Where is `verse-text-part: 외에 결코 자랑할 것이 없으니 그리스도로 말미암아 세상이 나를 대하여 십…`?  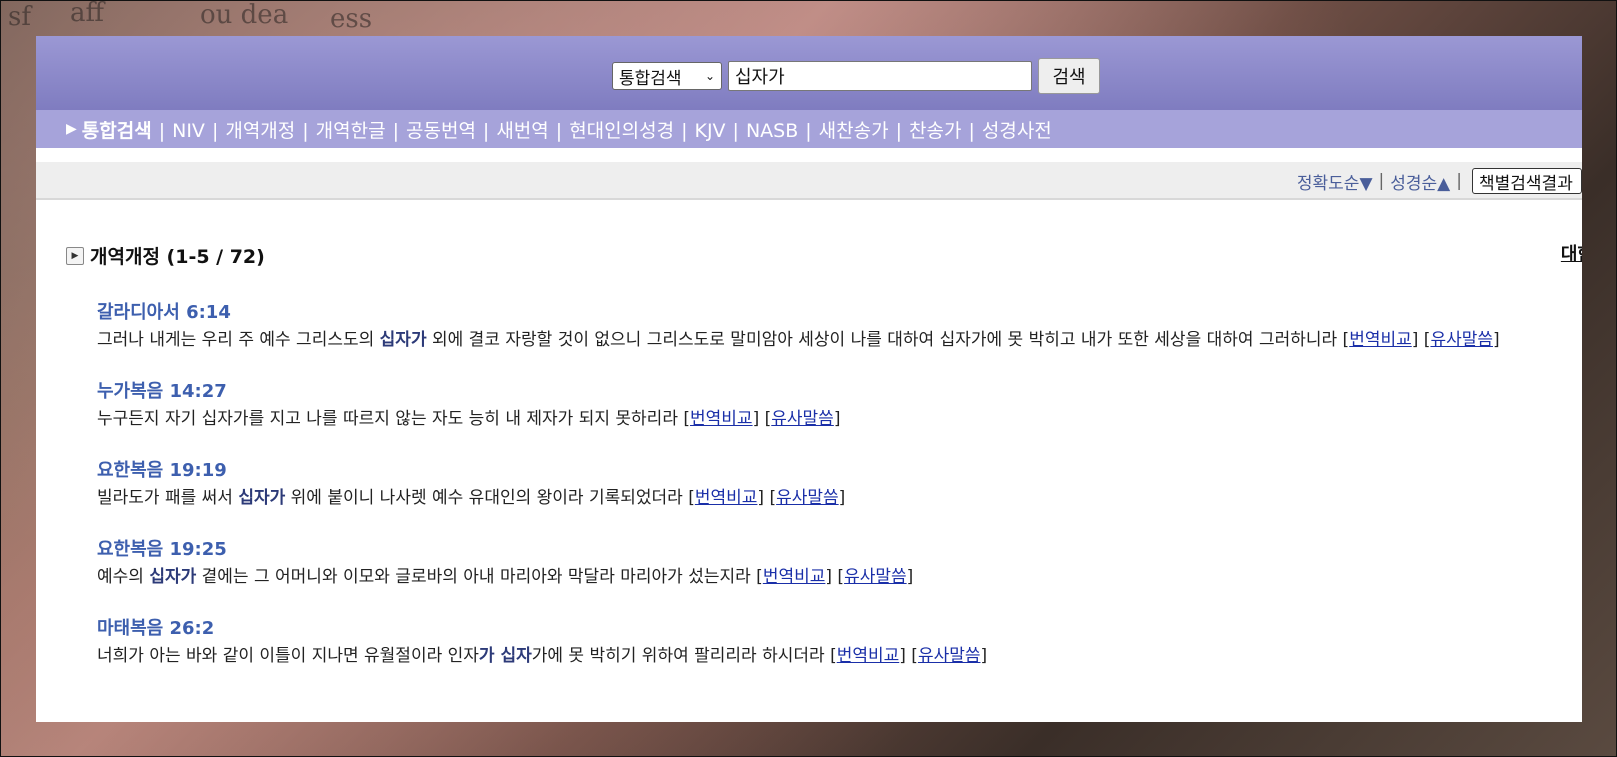 verse-text-part: 외에 결코 자랑할 것이 없으니 그리스도로 말미암아 세상이 나를 대하여 십… is located at coordinates (884, 340).